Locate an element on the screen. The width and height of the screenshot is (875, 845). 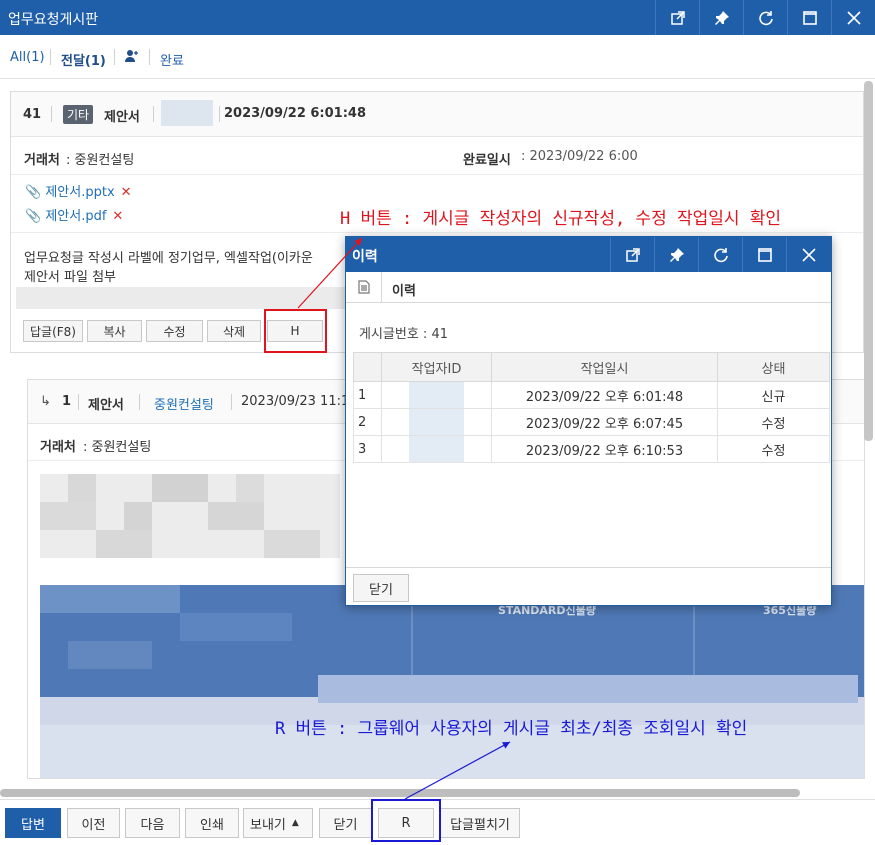
red-arrow is located at coordinates (330, 273).